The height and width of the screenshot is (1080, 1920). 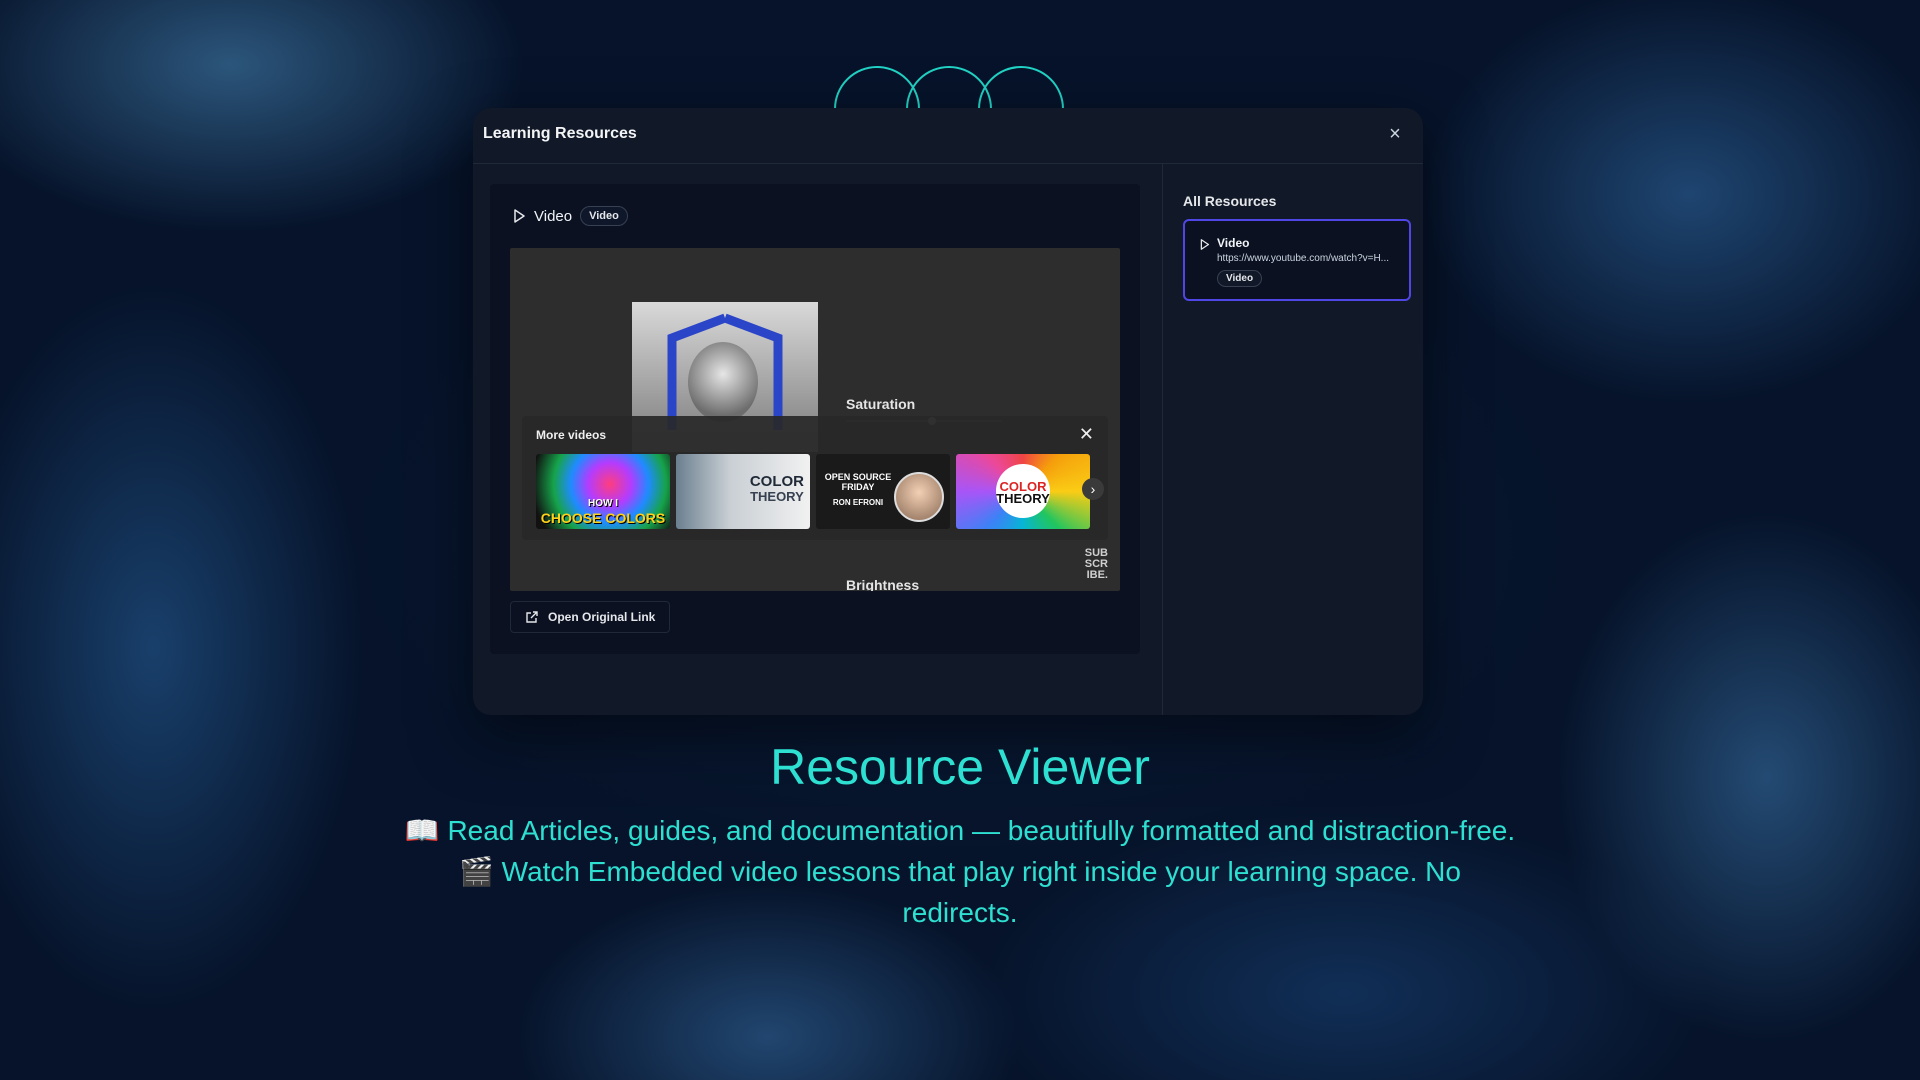 What do you see at coordinates (560, 133) in the screenshot?
I see `dialog-title: Learning Resources` at bounding box center [560, 133].